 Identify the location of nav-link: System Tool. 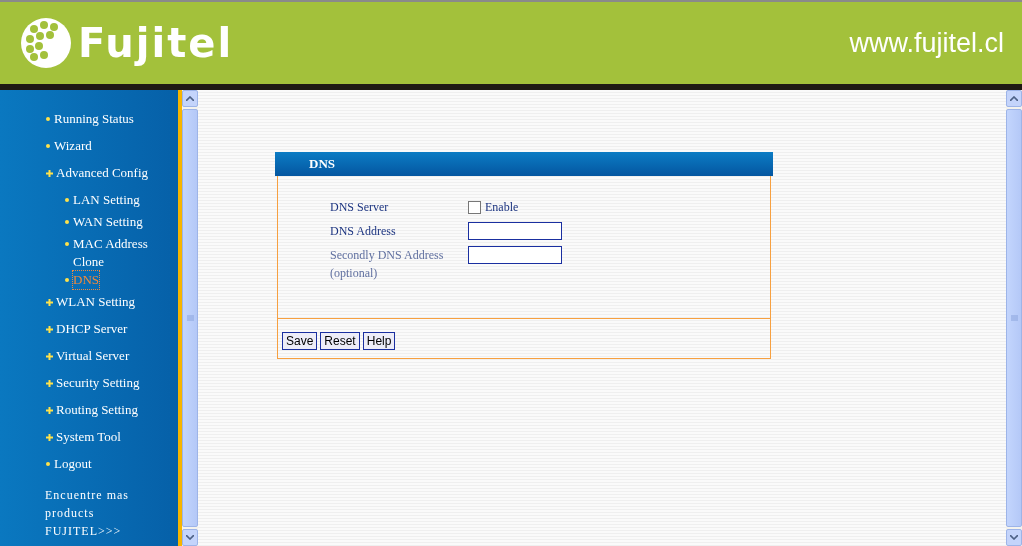
(88, 437).